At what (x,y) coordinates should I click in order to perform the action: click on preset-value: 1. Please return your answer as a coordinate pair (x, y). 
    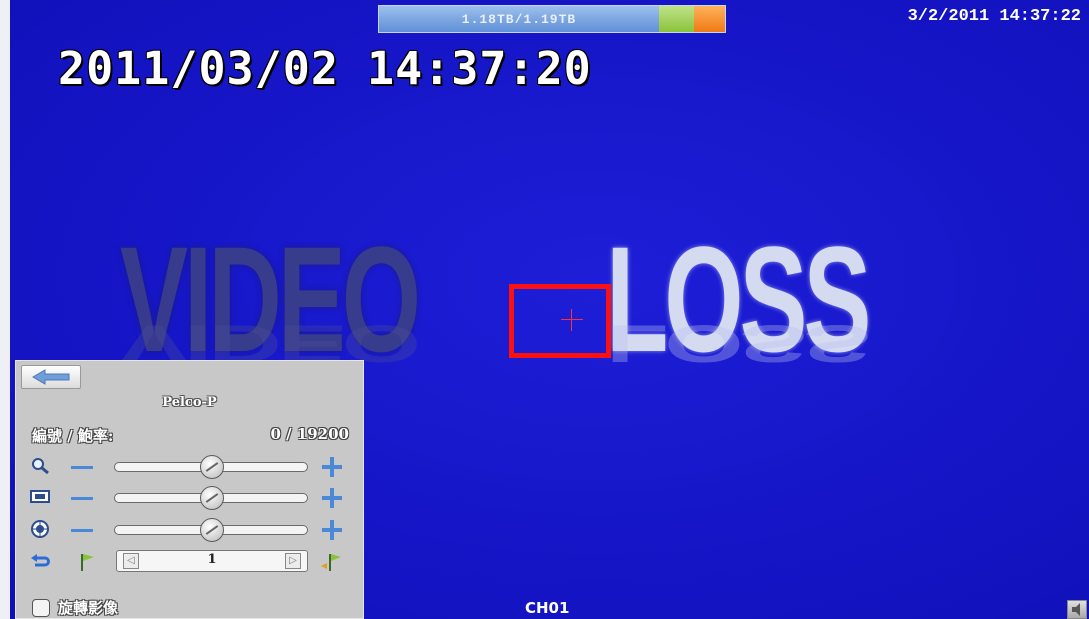
    Looking at the image, I should click on (212, 559).